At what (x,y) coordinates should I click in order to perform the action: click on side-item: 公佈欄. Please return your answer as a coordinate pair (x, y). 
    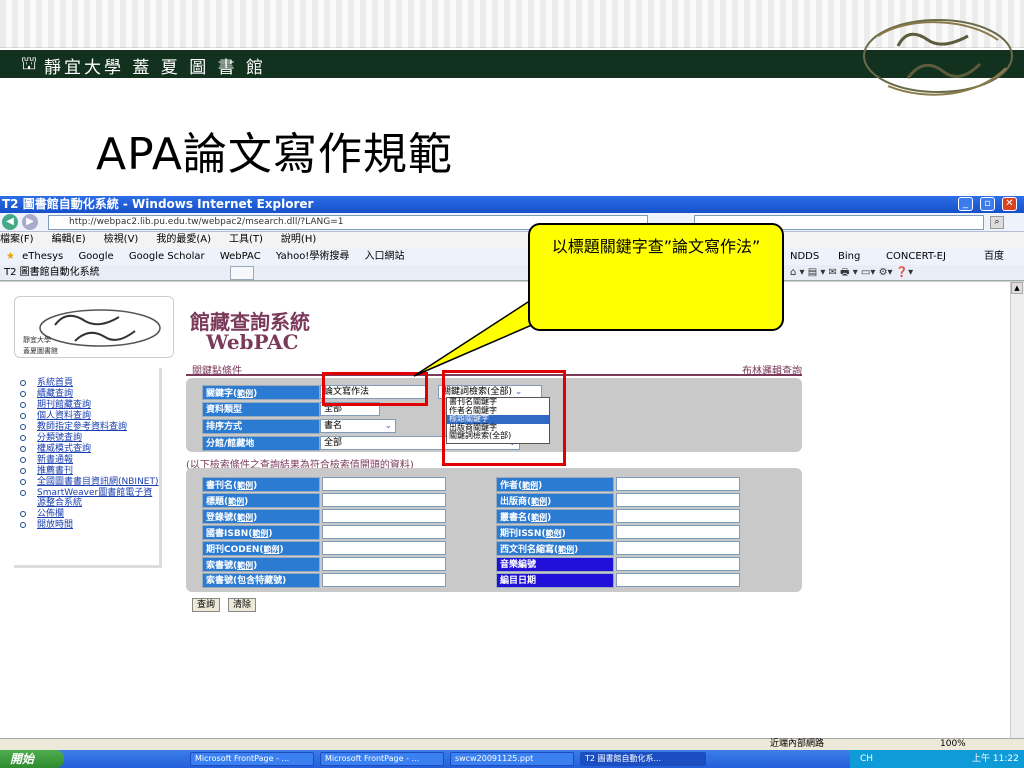
    Looking at the image, I should click on (89, 514).